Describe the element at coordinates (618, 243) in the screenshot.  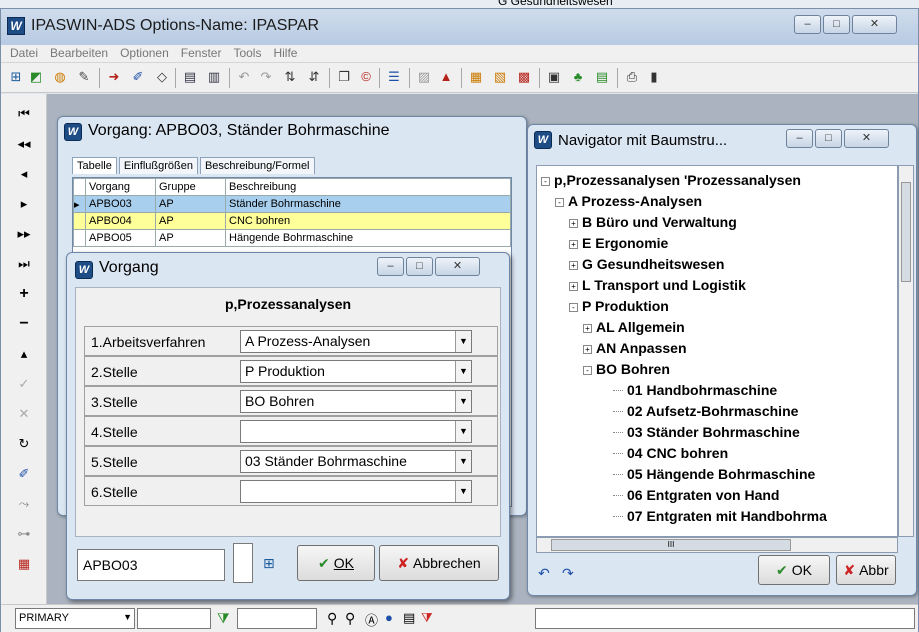
I see `tree-node: + E Ergonomie` at that location.